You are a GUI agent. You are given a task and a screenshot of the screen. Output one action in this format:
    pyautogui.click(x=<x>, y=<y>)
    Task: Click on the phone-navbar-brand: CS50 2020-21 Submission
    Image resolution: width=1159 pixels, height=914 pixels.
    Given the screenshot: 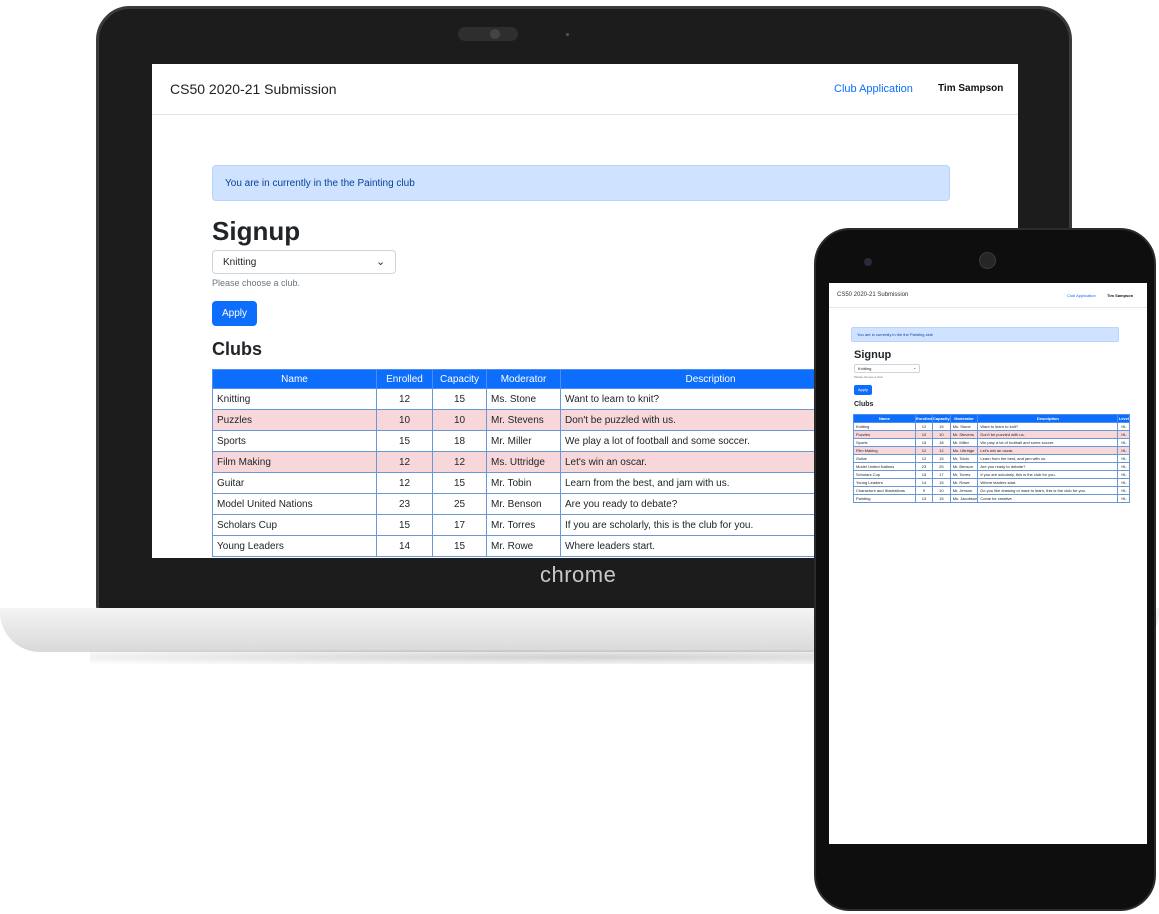 What is the action you would take?
    pyautogui.click(x=872, y=295)
    